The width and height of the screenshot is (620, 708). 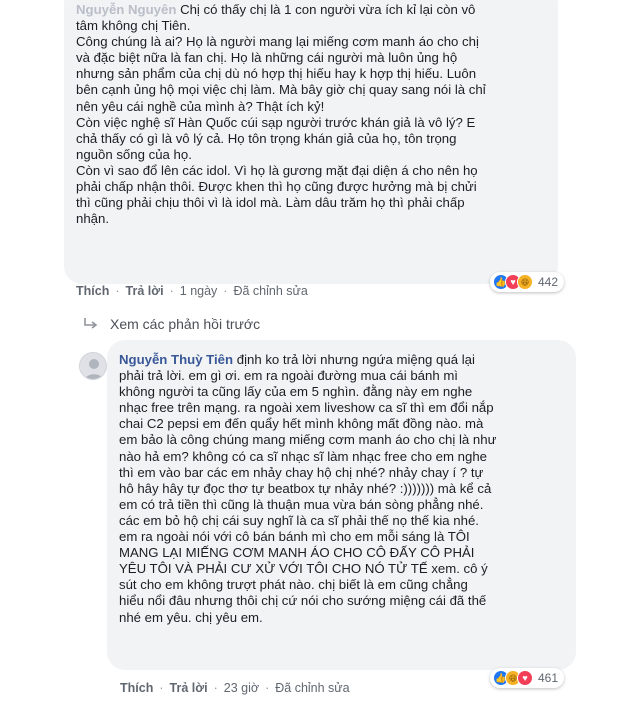 I want to click on view-previous-label: Xem các phản hồi trước, so click(x=185, y=324).